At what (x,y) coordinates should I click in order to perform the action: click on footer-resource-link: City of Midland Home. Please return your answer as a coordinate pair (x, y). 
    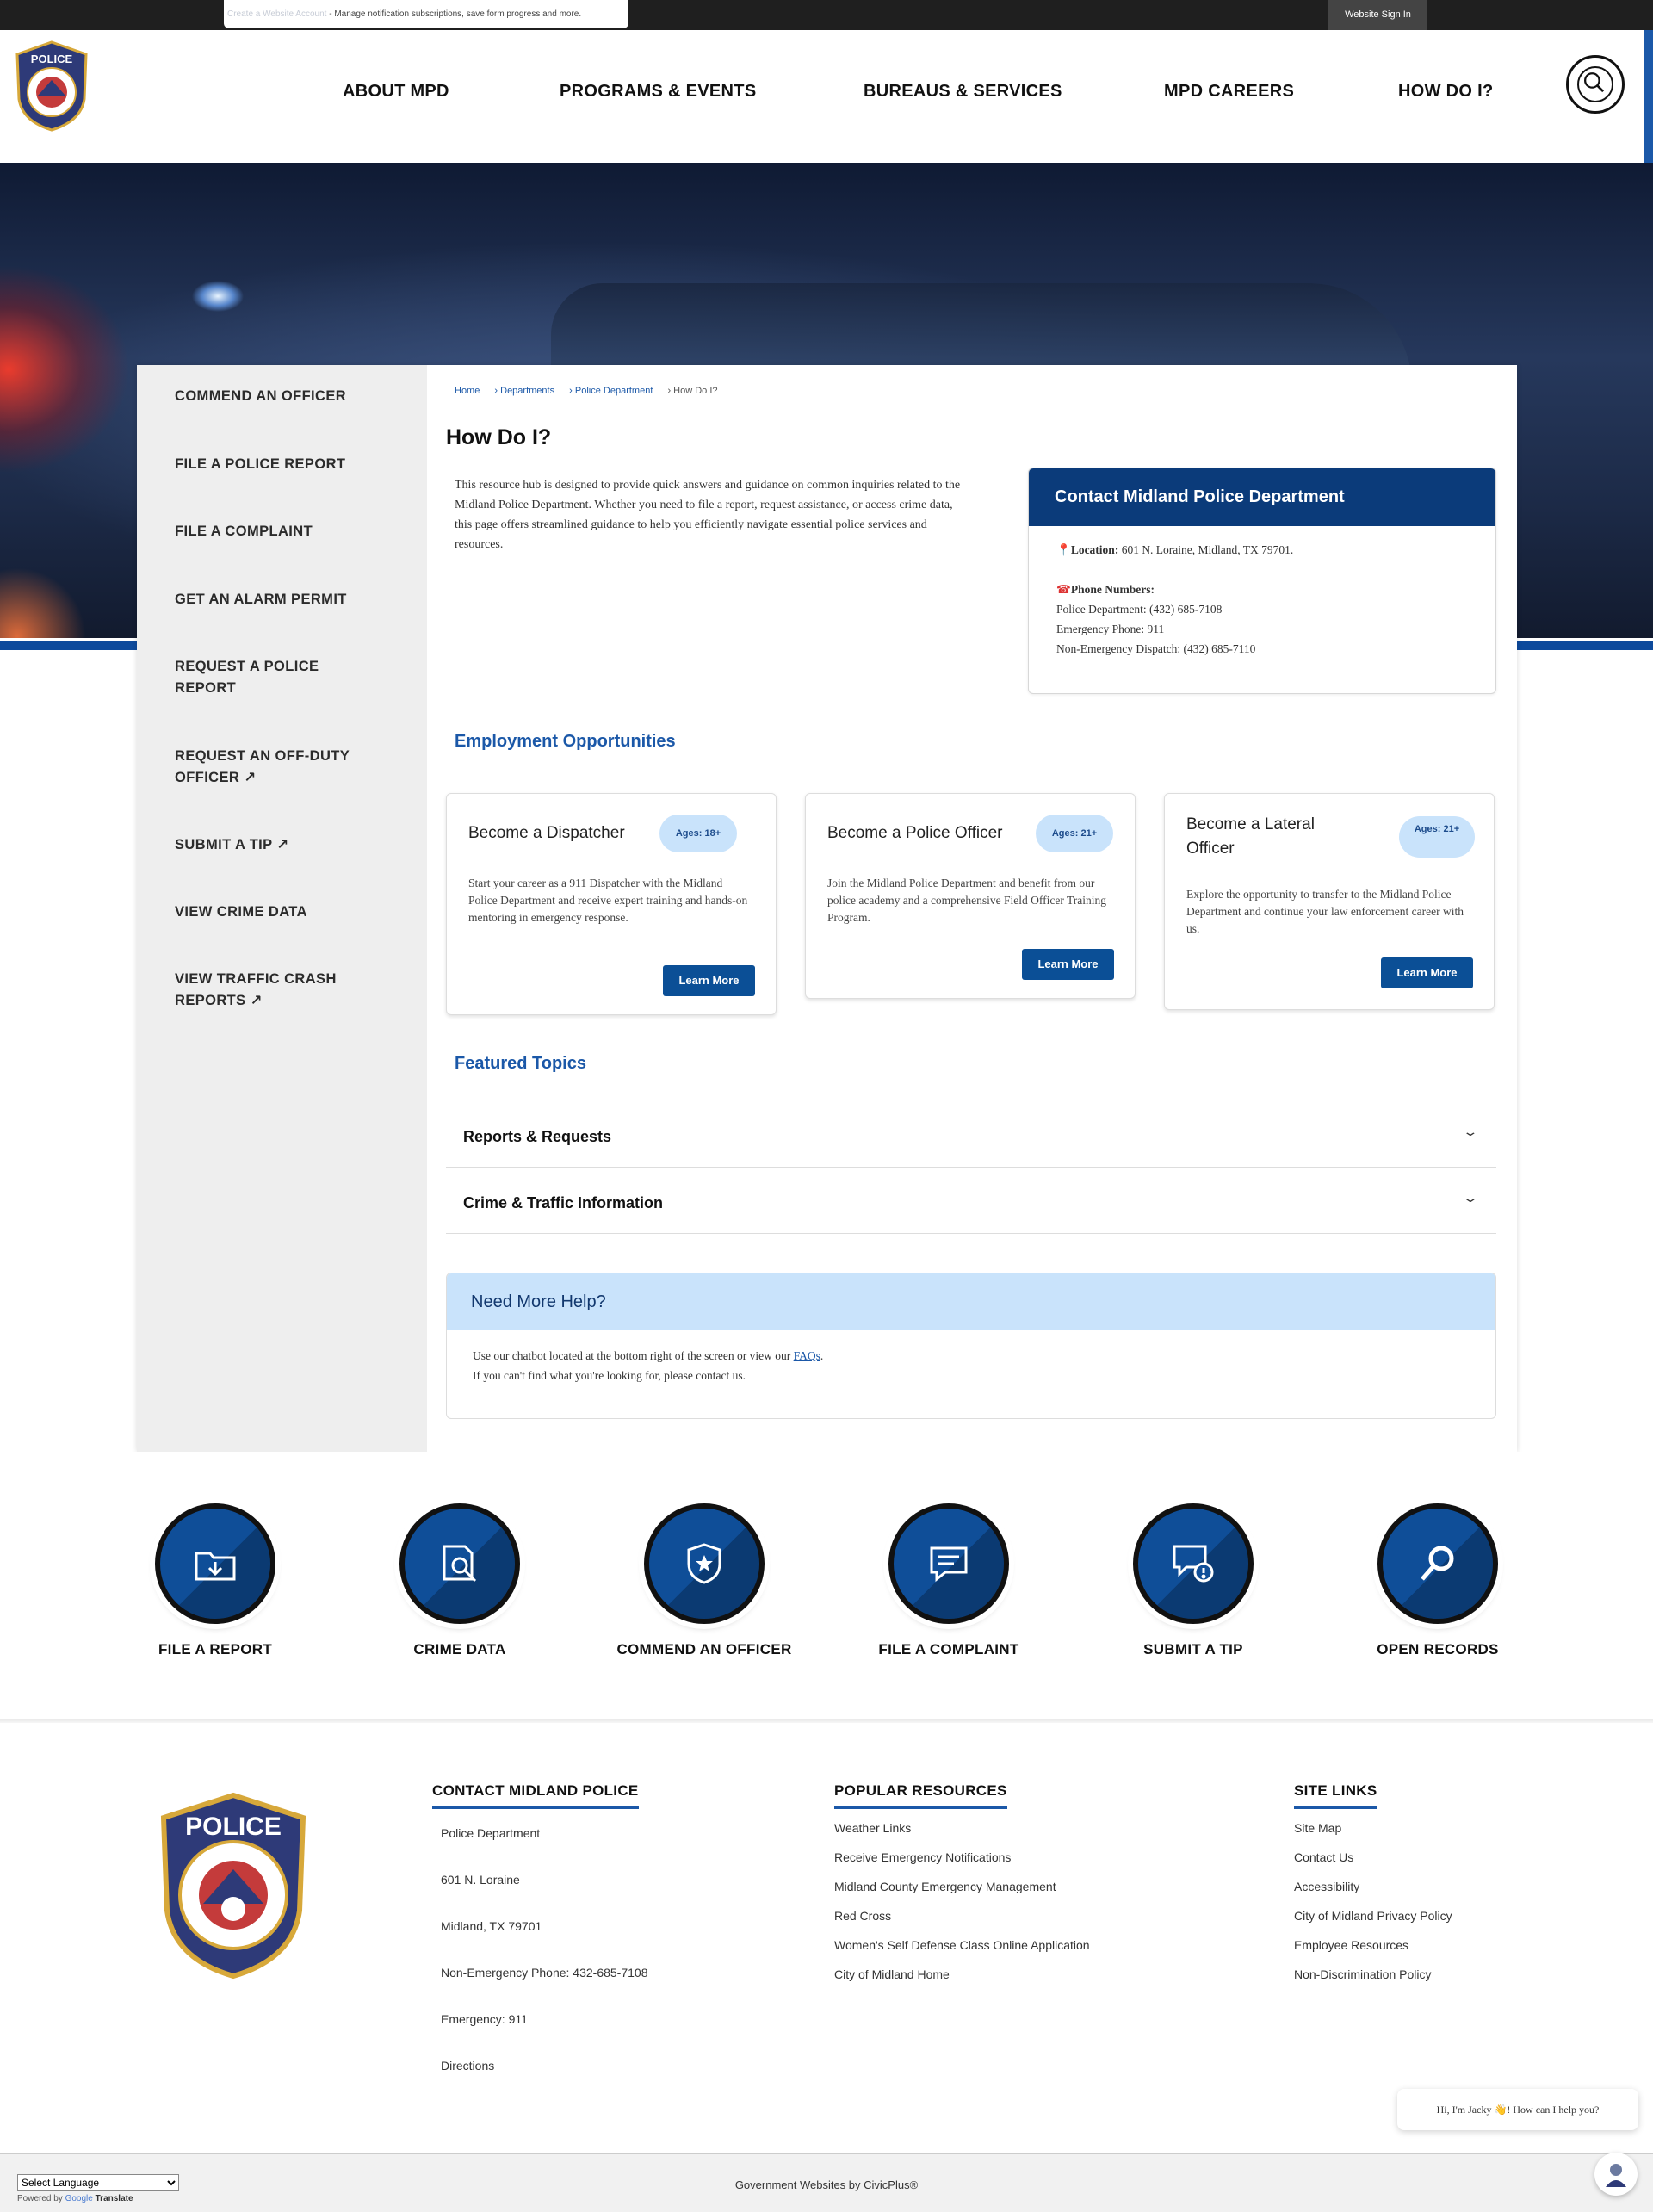
    Looking at the image, I should click on (962, 1982).